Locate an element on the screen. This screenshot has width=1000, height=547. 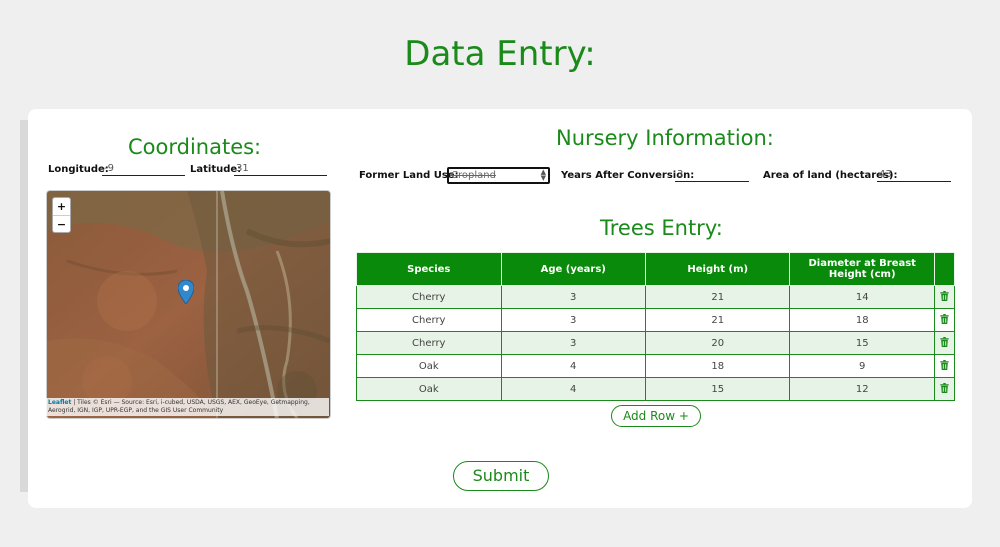
header-actions is located at coordinates (944, 269).